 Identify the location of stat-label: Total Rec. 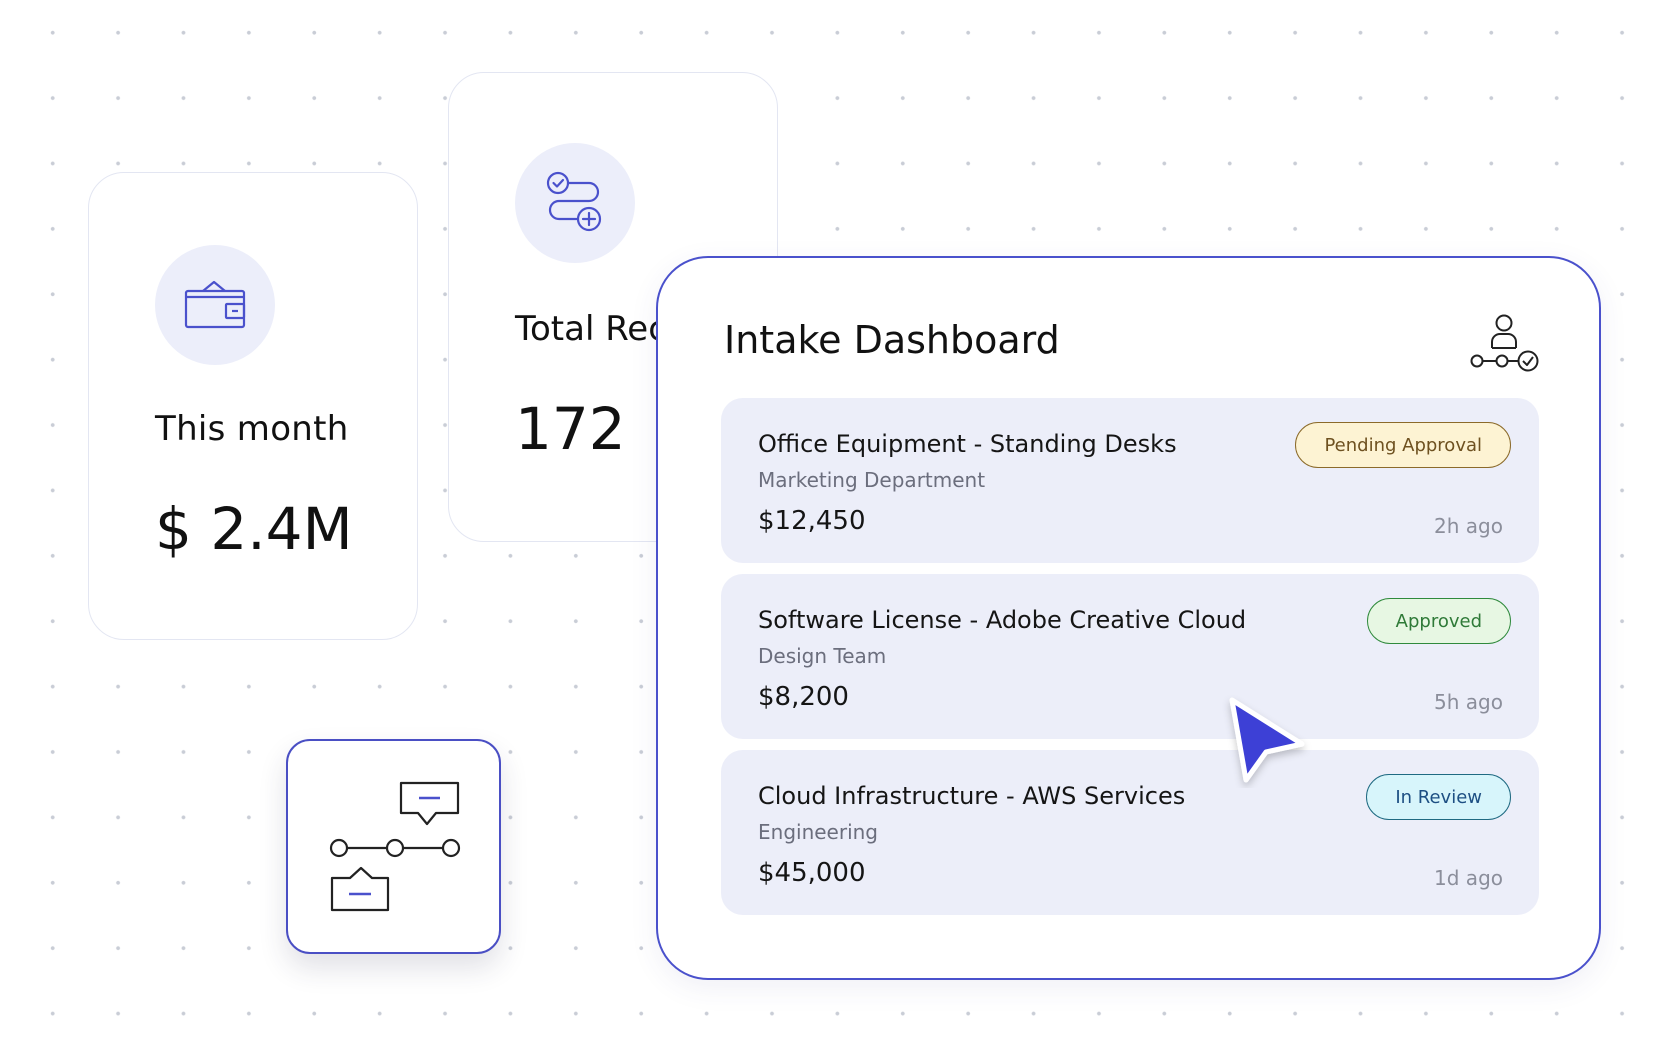
(591, 329).